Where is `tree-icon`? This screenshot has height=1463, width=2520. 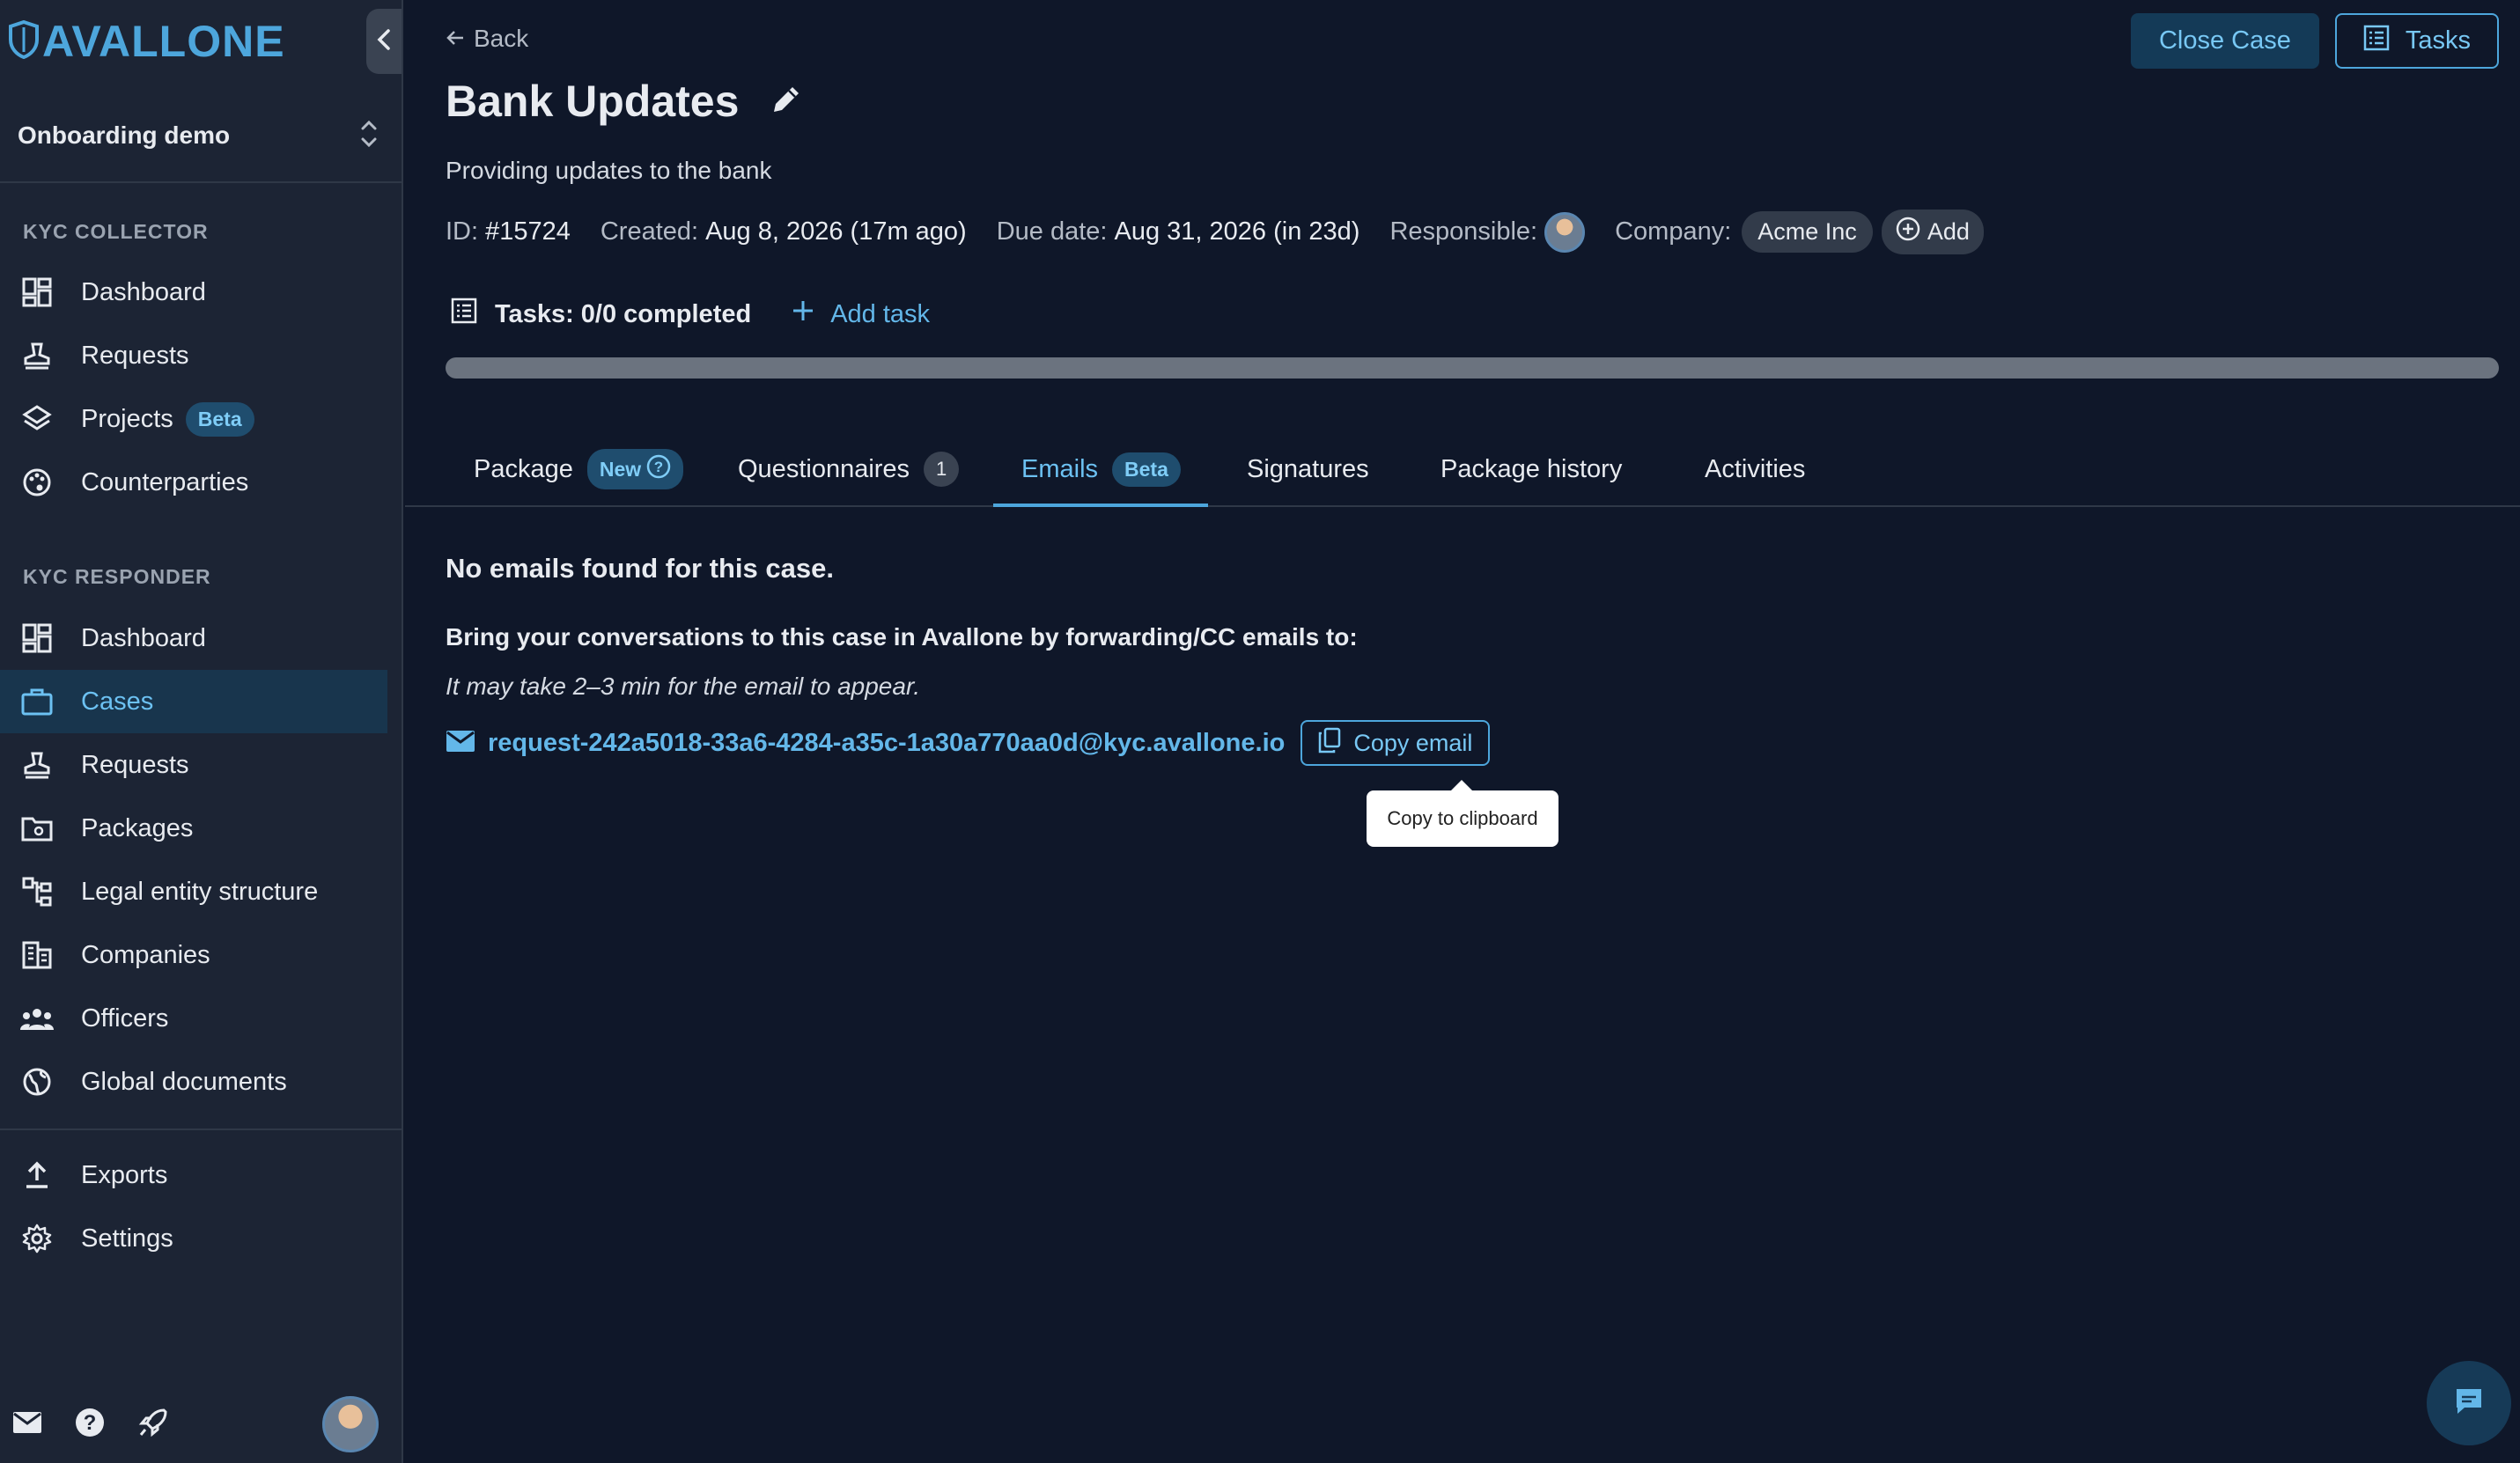
tree-icon is located at coordinates (37, 891).